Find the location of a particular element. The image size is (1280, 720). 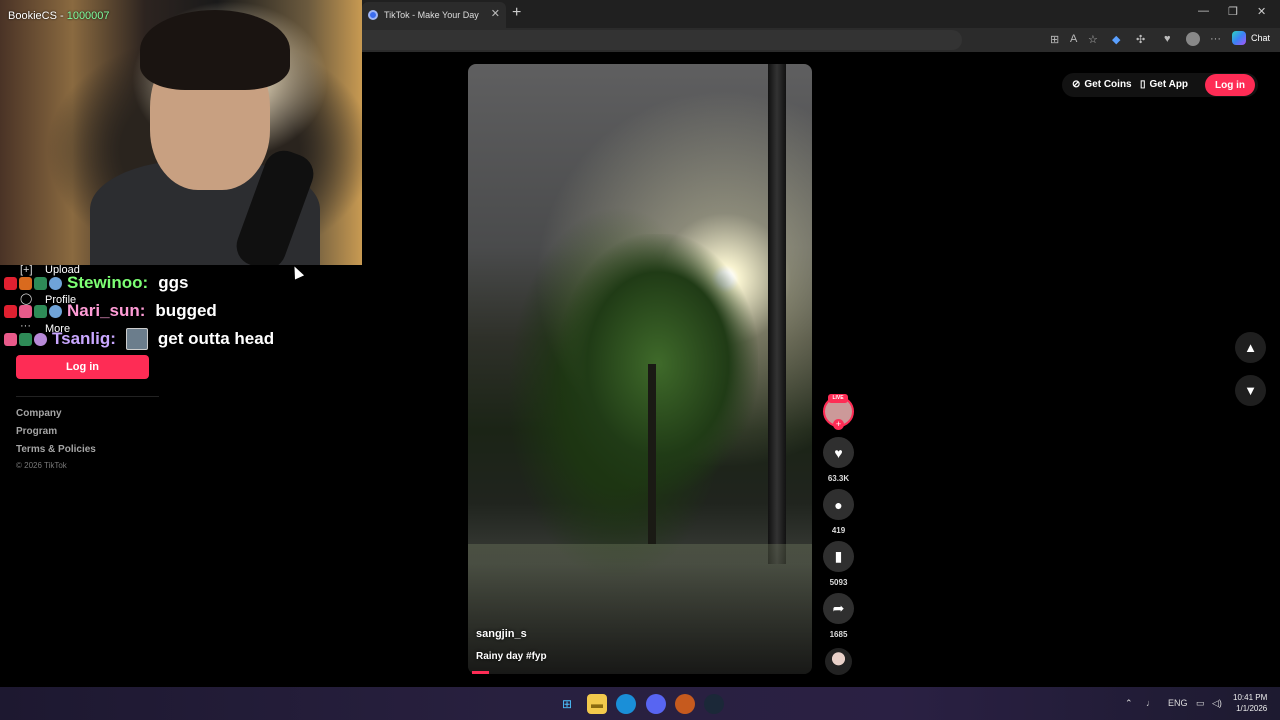

chat-message: Nari_sun: bugged is located at coordinates (110, 311).